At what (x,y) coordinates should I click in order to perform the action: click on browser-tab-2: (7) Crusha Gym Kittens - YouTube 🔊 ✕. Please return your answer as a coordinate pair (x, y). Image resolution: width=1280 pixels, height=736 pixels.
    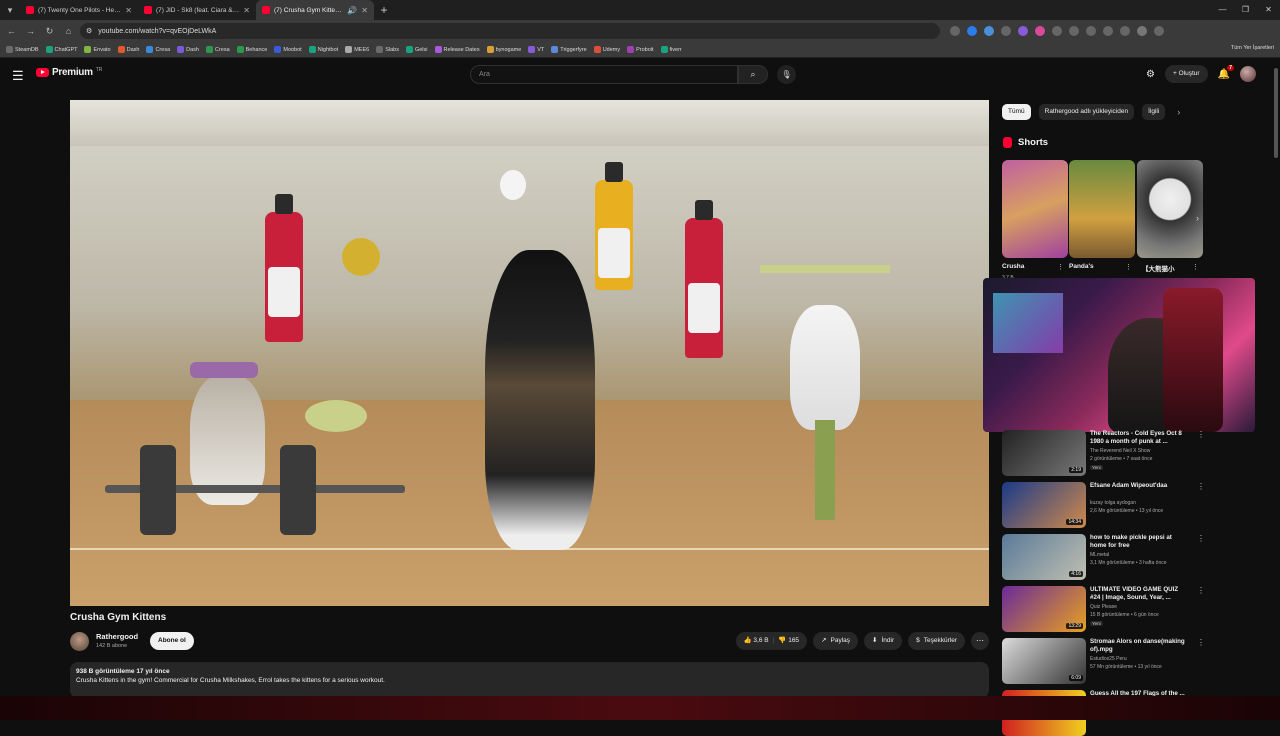
    Looking at the image, I should click on (315, 10).